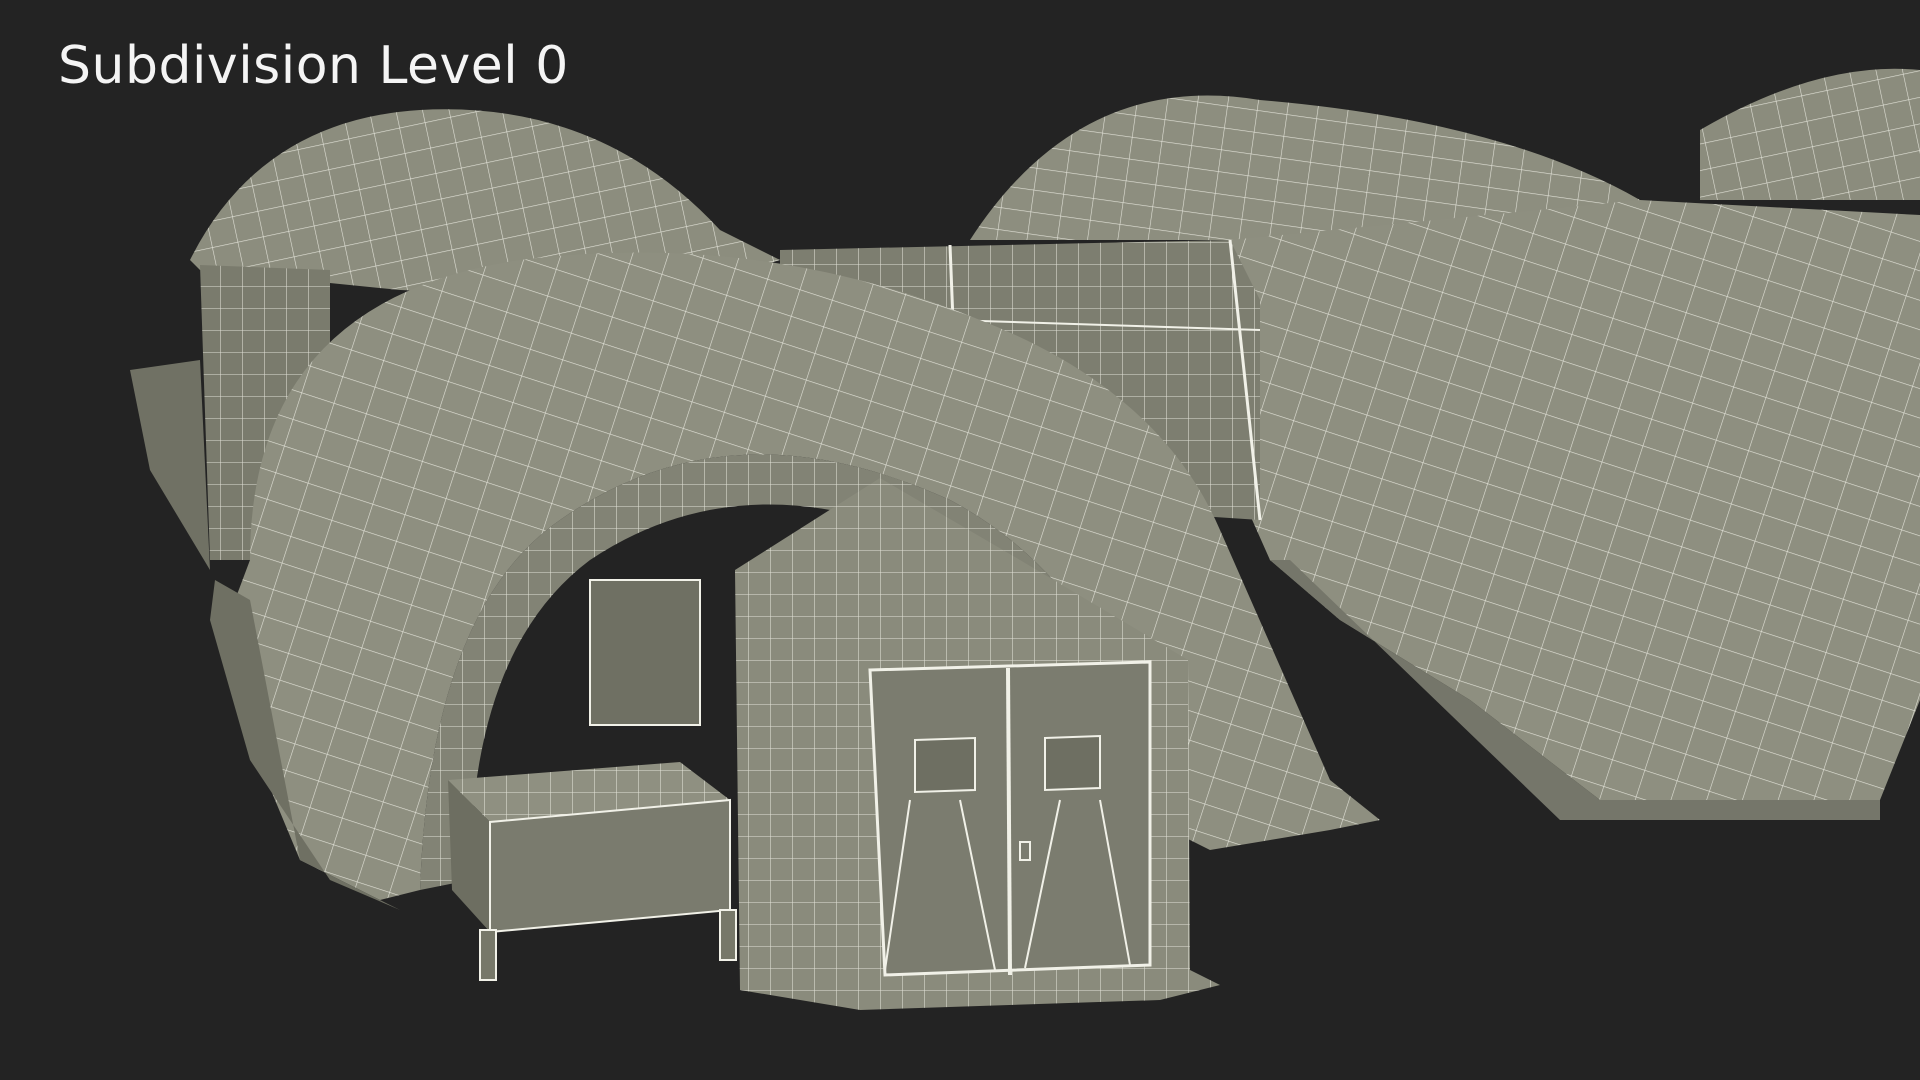 Image resolution: width=1920 pixels, height=1080 pixels. I want to click on subdivision-level-label: Subdivision Level 0, so click(313, 66).